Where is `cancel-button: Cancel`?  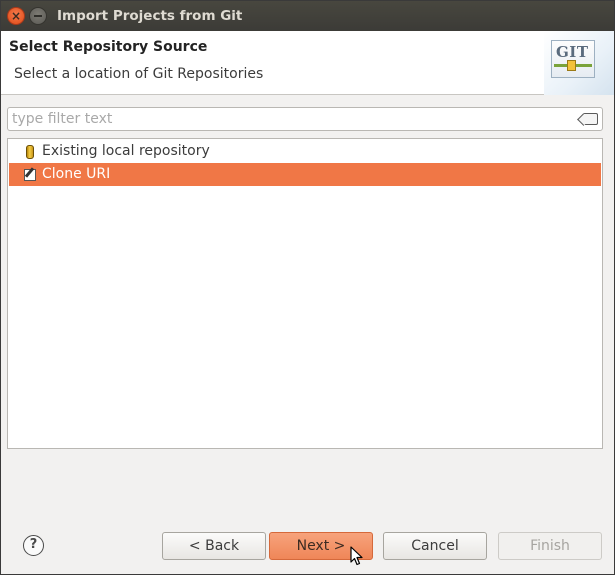 cancel-button: Cancel is located at coordinates (435, 546).